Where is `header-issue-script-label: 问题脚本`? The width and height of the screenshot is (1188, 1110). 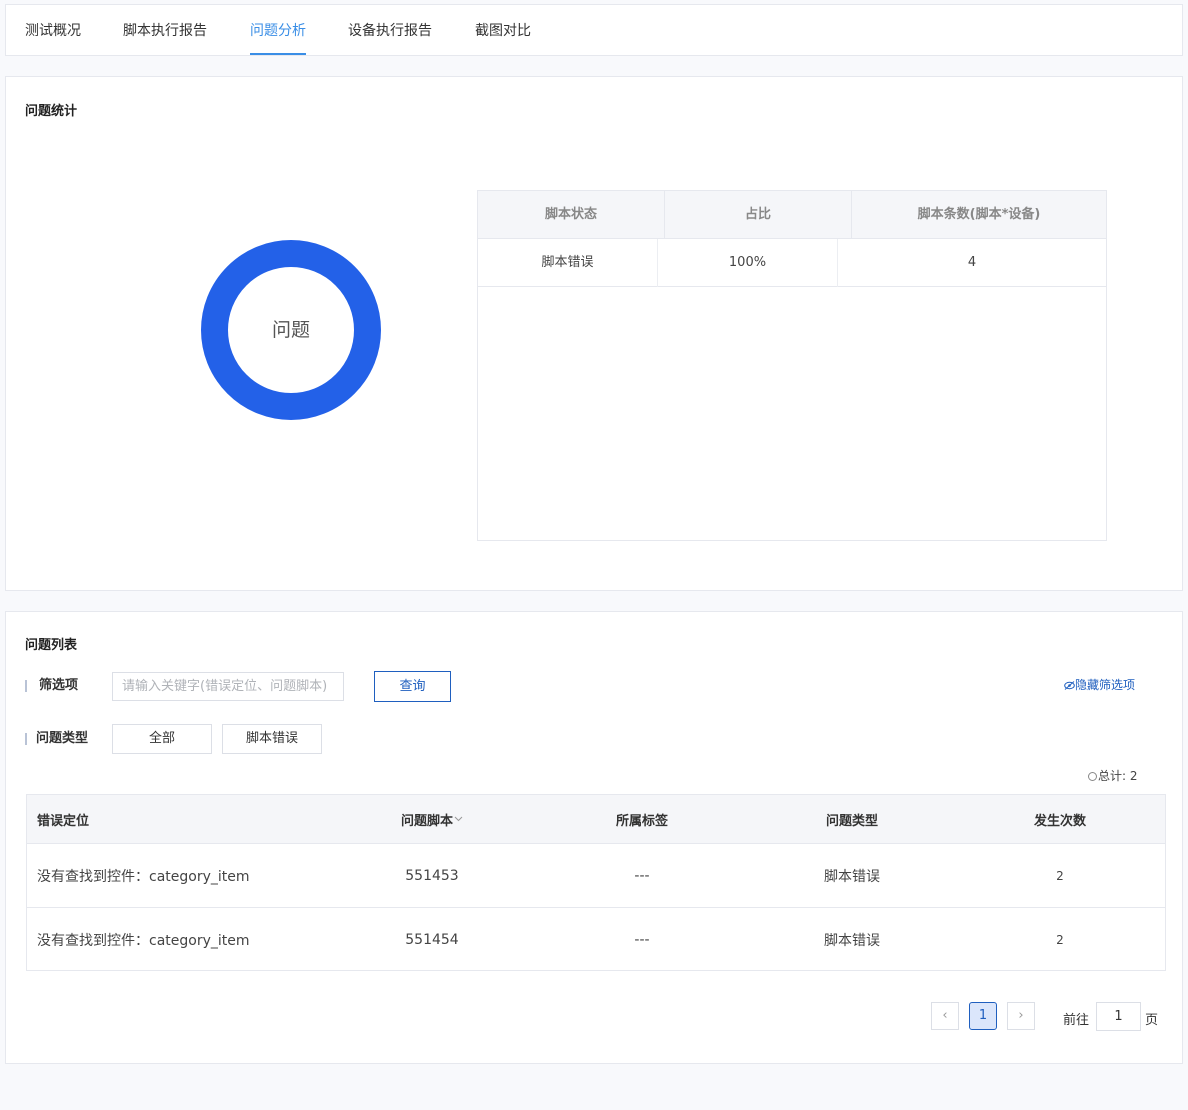 header-issue-script-label: 问题脚本 is located at coordinates (426, 821).